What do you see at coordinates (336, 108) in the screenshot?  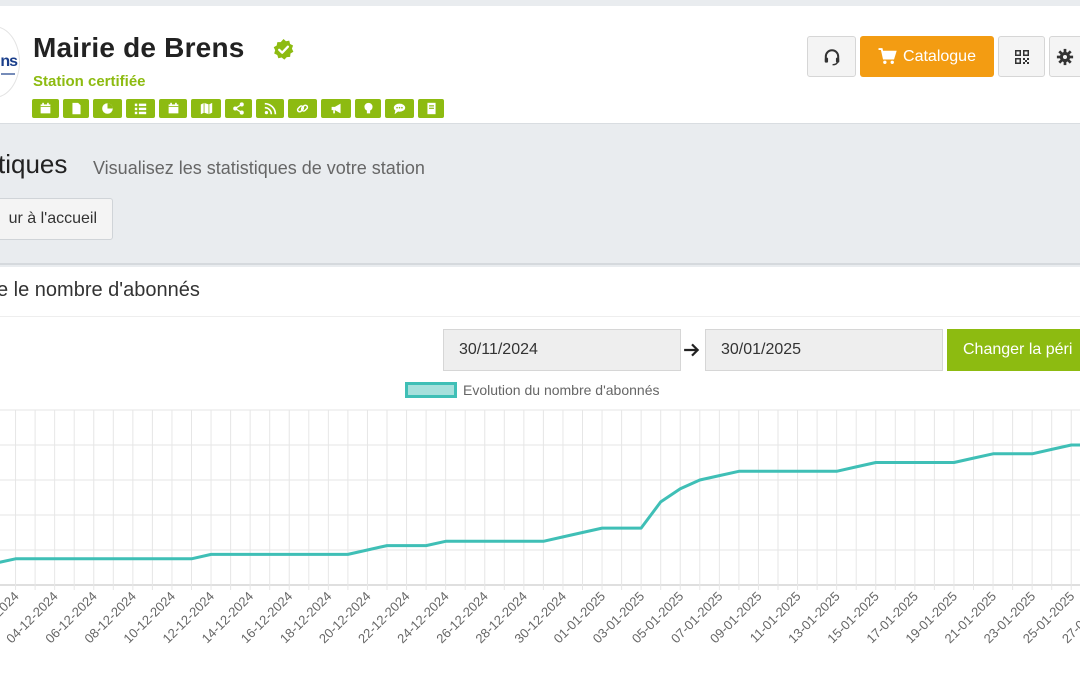 I see `bullhorn-icon` at bounding box center [336, 108].